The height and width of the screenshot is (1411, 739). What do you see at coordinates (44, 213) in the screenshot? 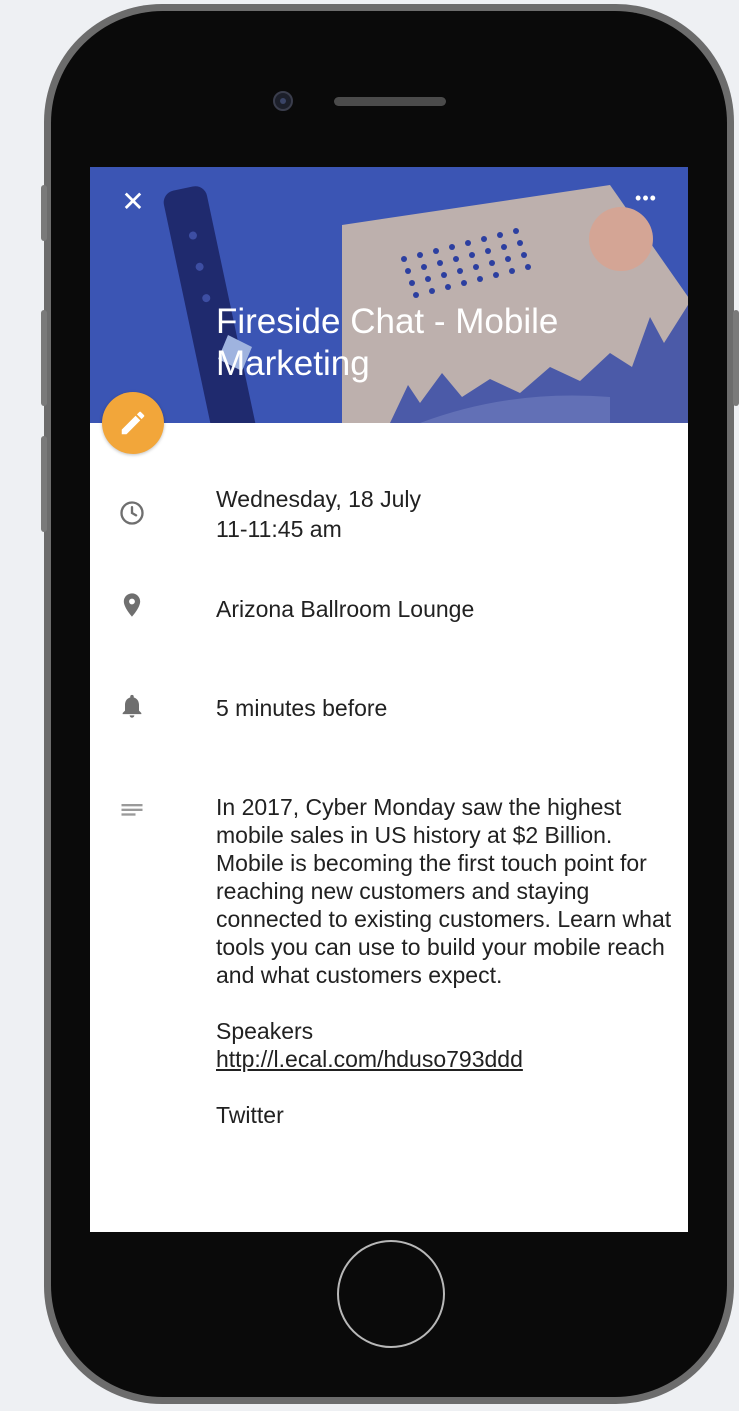
I see `mute-switch` at bounding box center [44, 213].